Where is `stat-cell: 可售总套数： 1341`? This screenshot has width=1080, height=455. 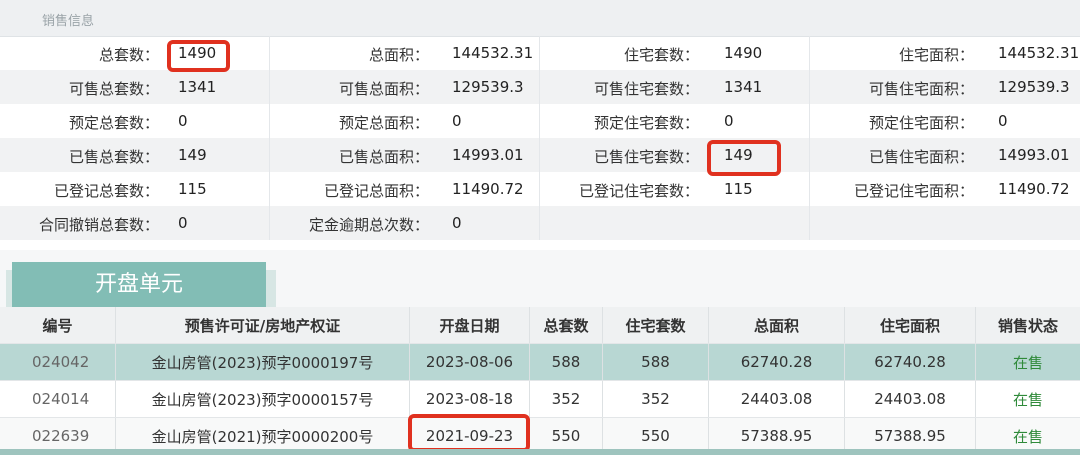 stat-cell: 可售总套数： 1341 is located at coordinates (135, 87).